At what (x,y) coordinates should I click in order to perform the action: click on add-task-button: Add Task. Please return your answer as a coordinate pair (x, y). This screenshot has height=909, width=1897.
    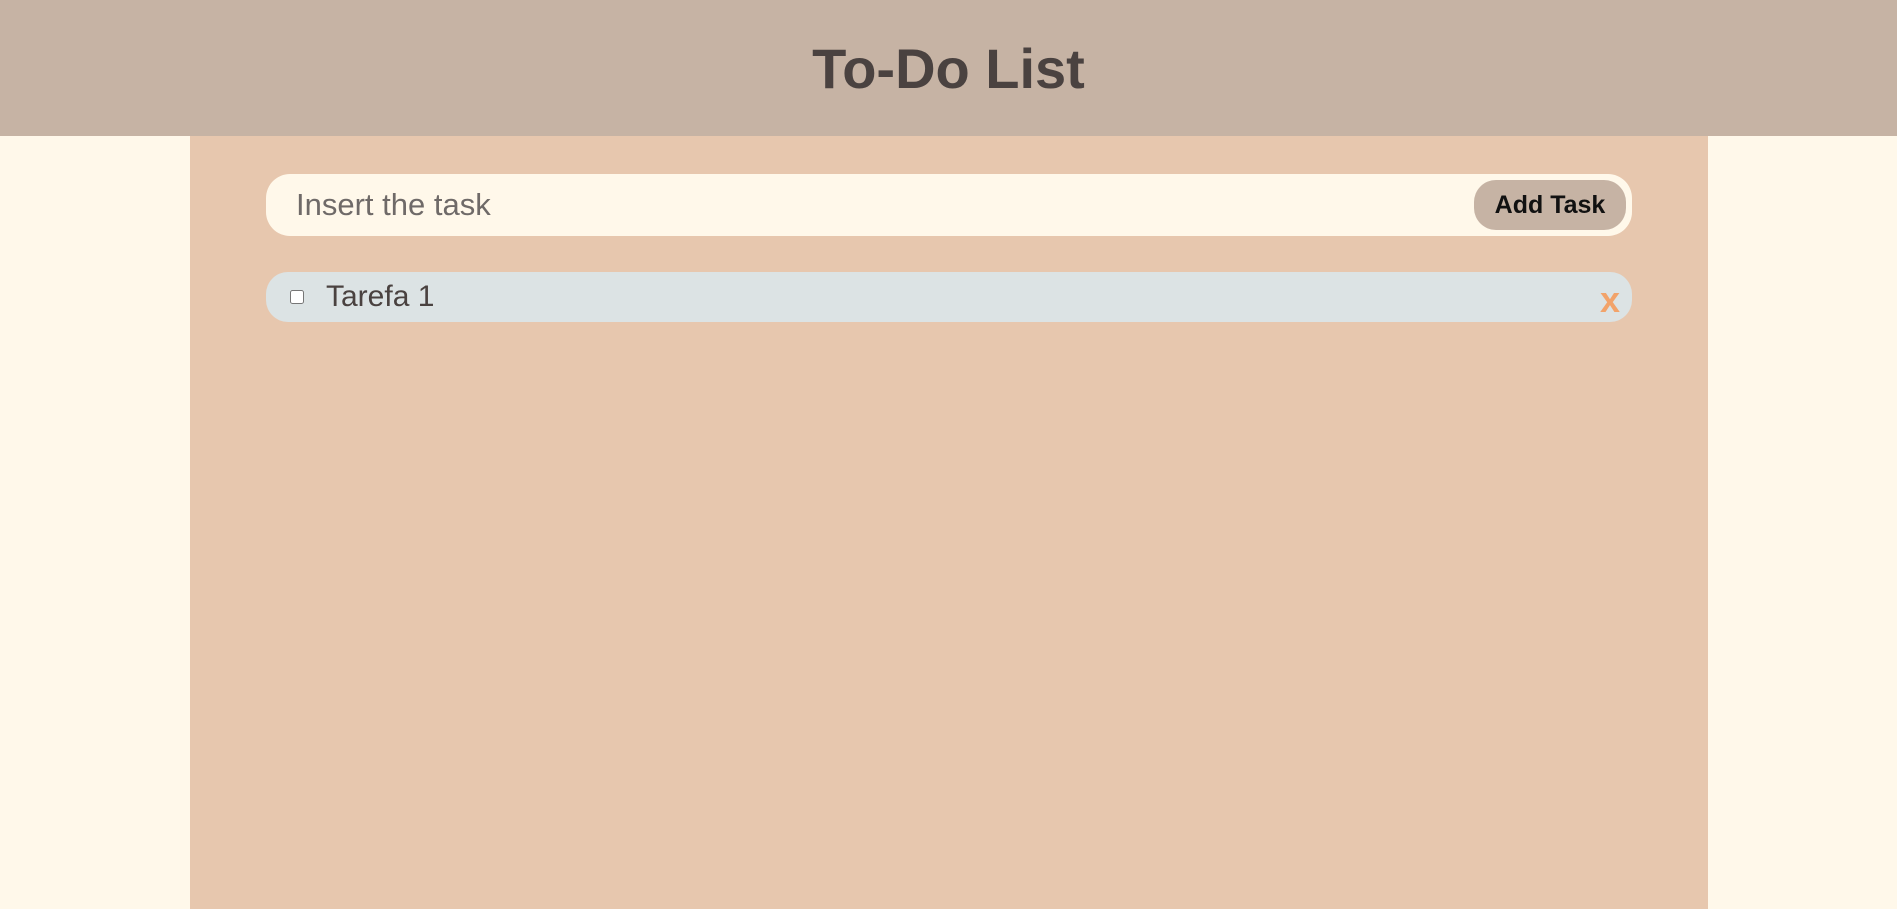
    Looking at the image, I should click on (1550, 205).